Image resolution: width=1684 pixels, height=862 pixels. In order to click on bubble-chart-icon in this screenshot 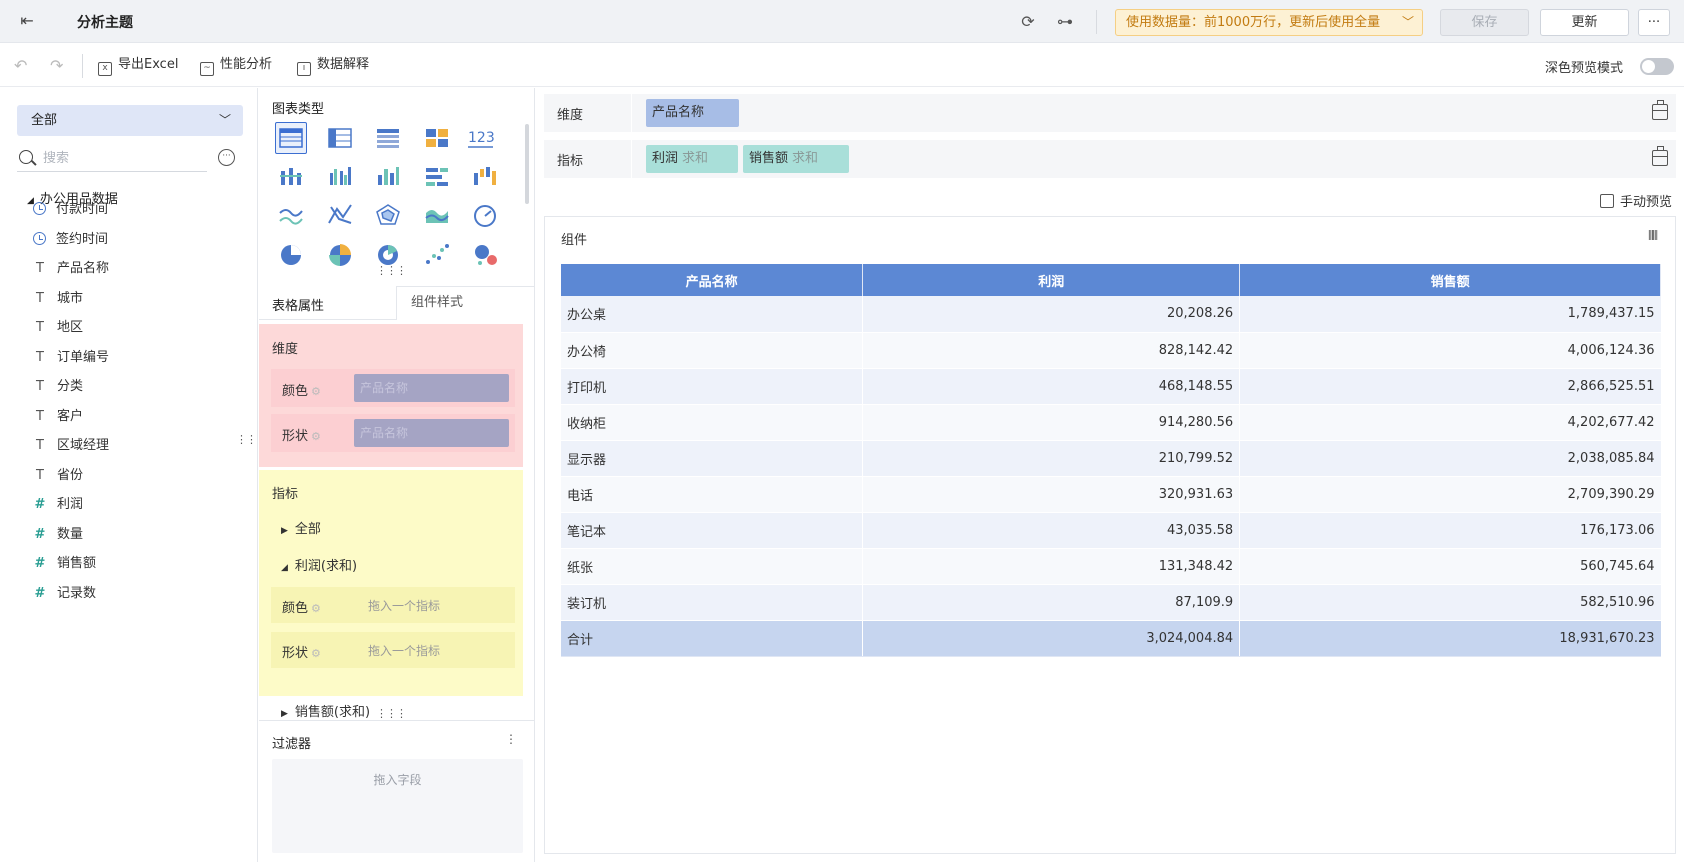, I will do `click(486, 255)`.